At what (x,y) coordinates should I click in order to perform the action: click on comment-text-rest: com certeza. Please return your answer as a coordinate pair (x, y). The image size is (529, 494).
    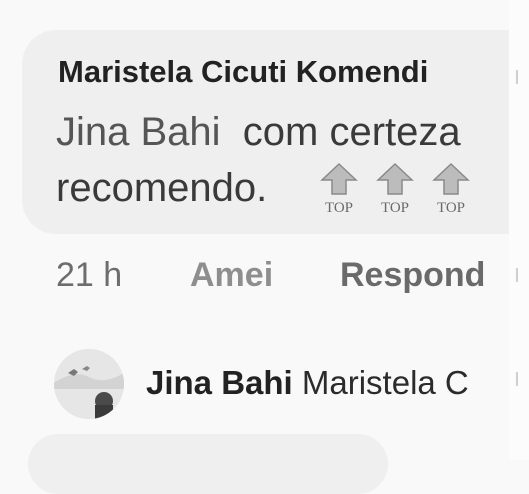
    Looking at the image, I should click on (351, 132).